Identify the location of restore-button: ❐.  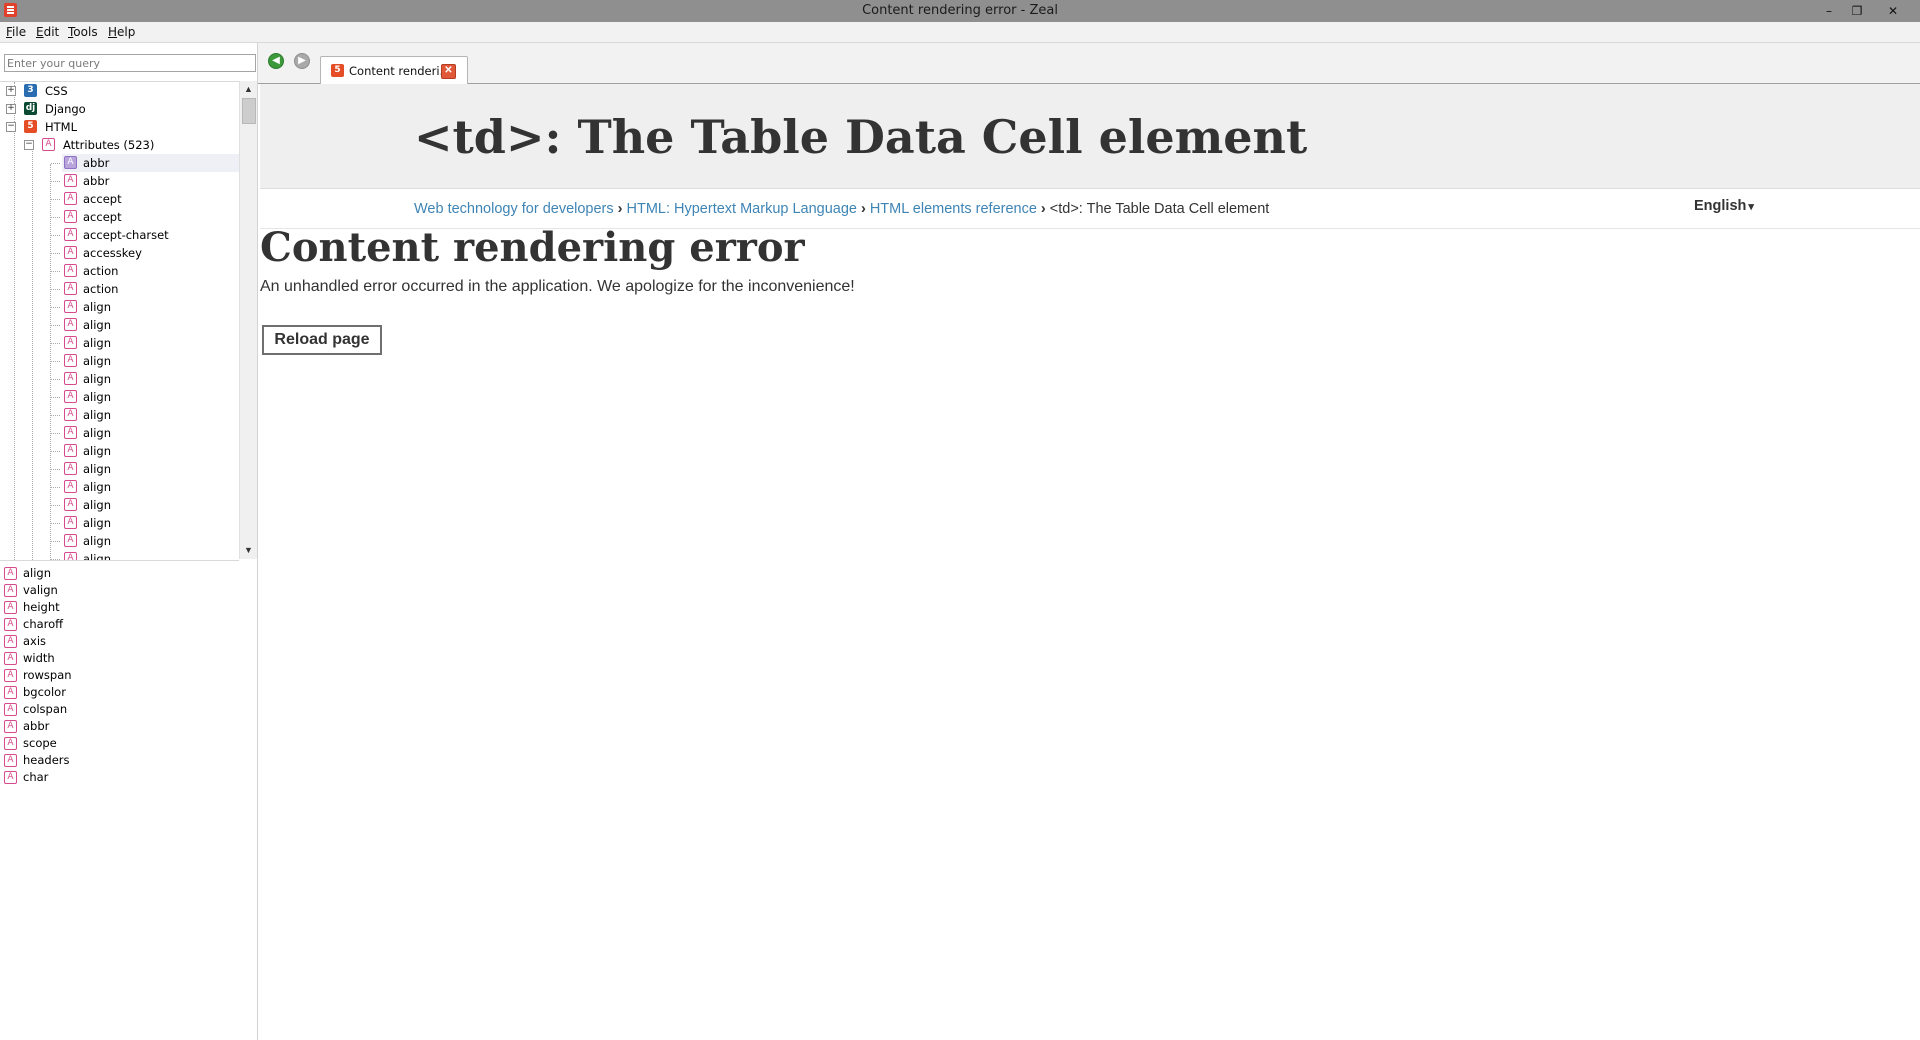
(1857, 11).